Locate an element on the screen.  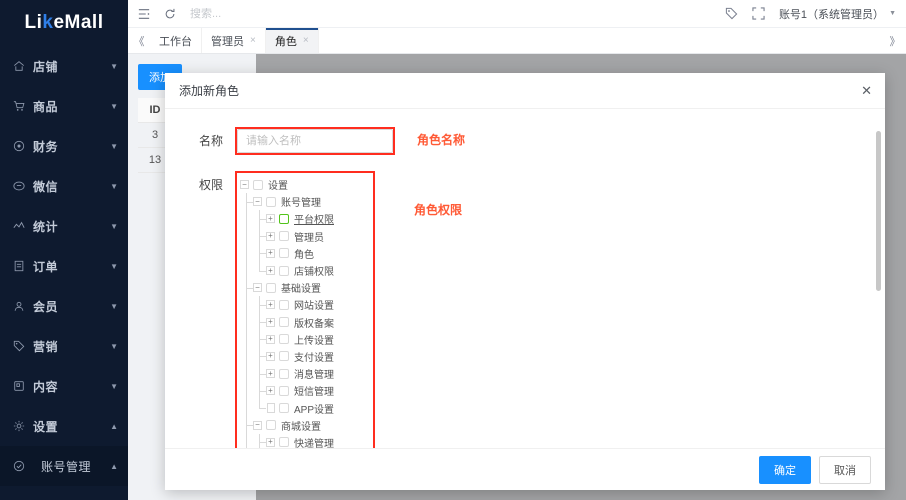
tree-node-label: 基础设置 is located at coordinates (301, 287).